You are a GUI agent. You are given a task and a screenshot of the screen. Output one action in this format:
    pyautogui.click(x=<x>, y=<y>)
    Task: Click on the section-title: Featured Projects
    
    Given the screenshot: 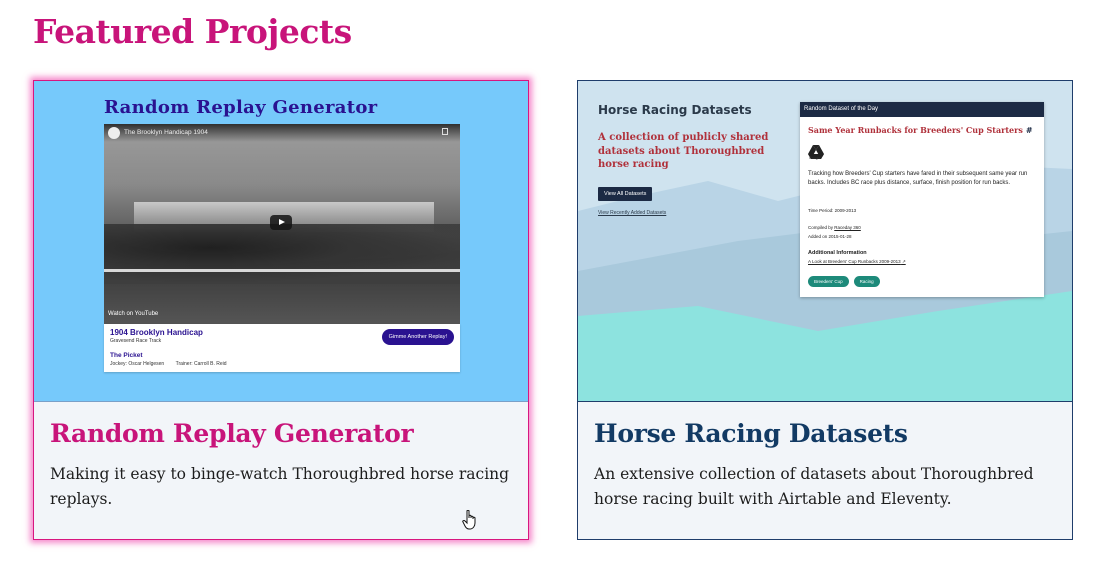 What is the action you would take?
    pyautogui.click(x=192, y=31)
    